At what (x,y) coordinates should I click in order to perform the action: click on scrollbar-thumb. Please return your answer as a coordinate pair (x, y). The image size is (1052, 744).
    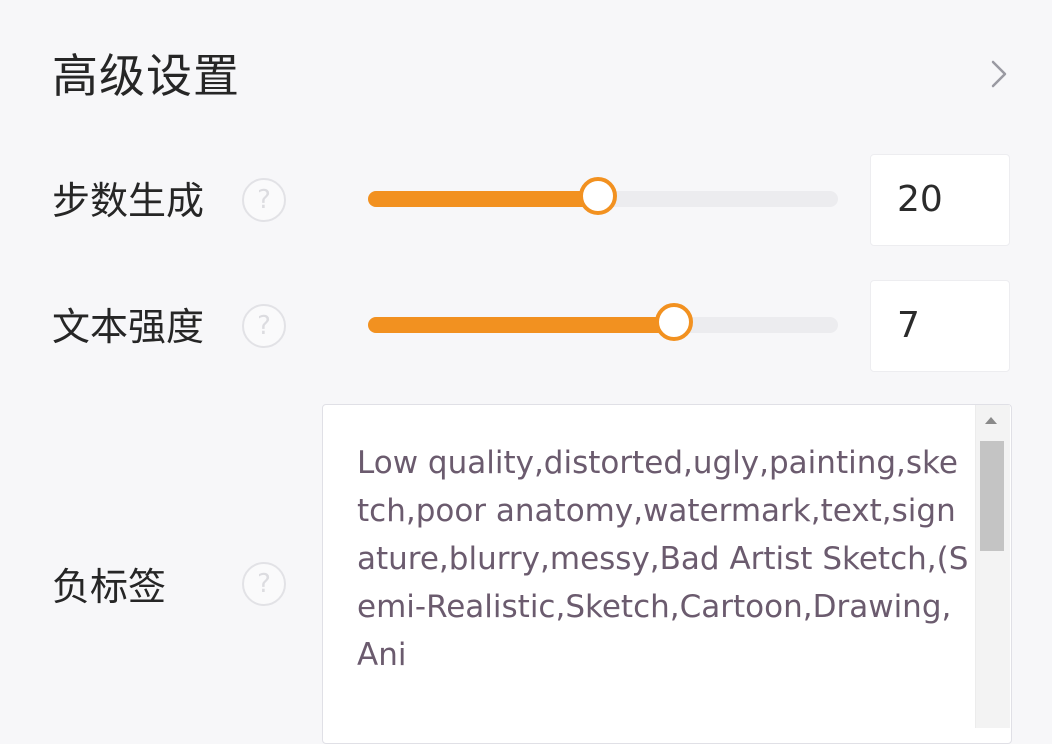
    Looking at the image, I should click on (992, 496).